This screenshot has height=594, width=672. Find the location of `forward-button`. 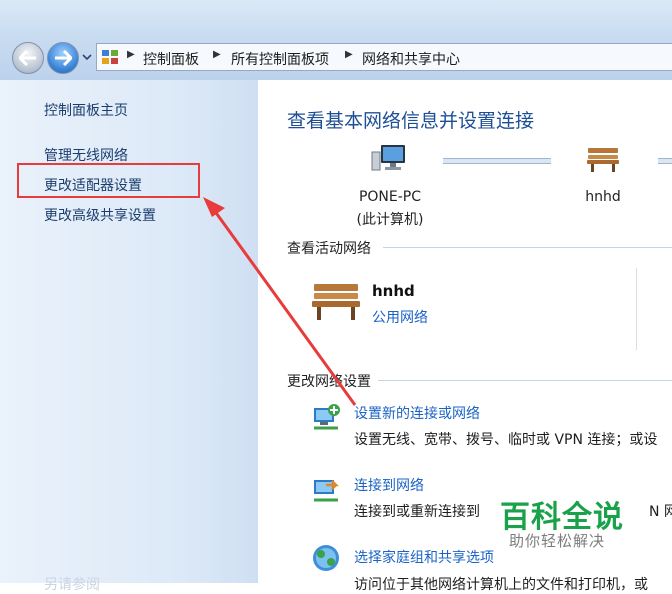

forward-button is located at coordinates (63, 58).